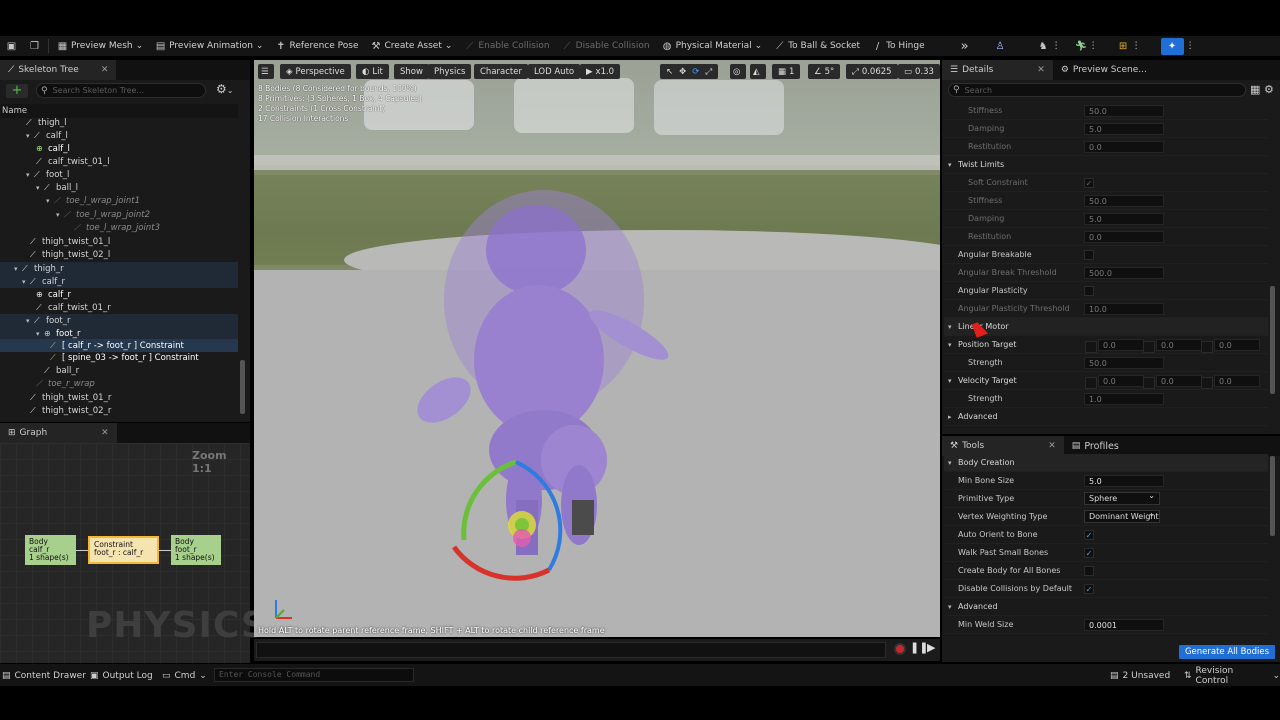 The width and height of the screenshot is (1280, 720). I want to click on property-row: Primitive Type Sphere, so click(1106, 499).